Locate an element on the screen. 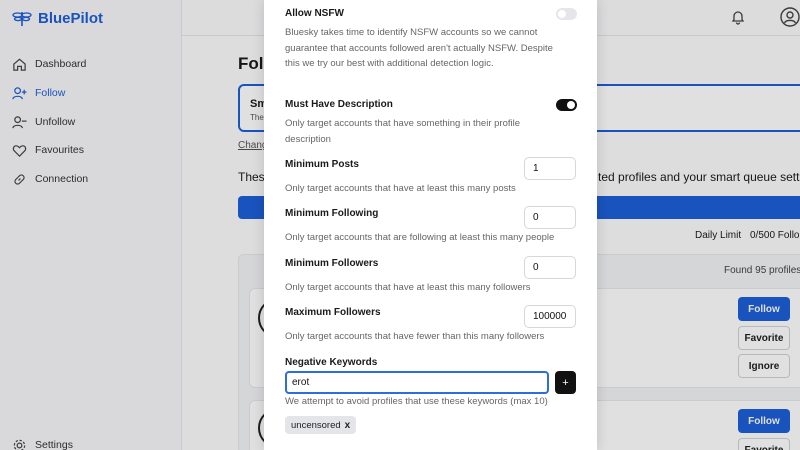 This screenshot has width=800, height=450. minimum-following-input is located at coordinates (550, 217).